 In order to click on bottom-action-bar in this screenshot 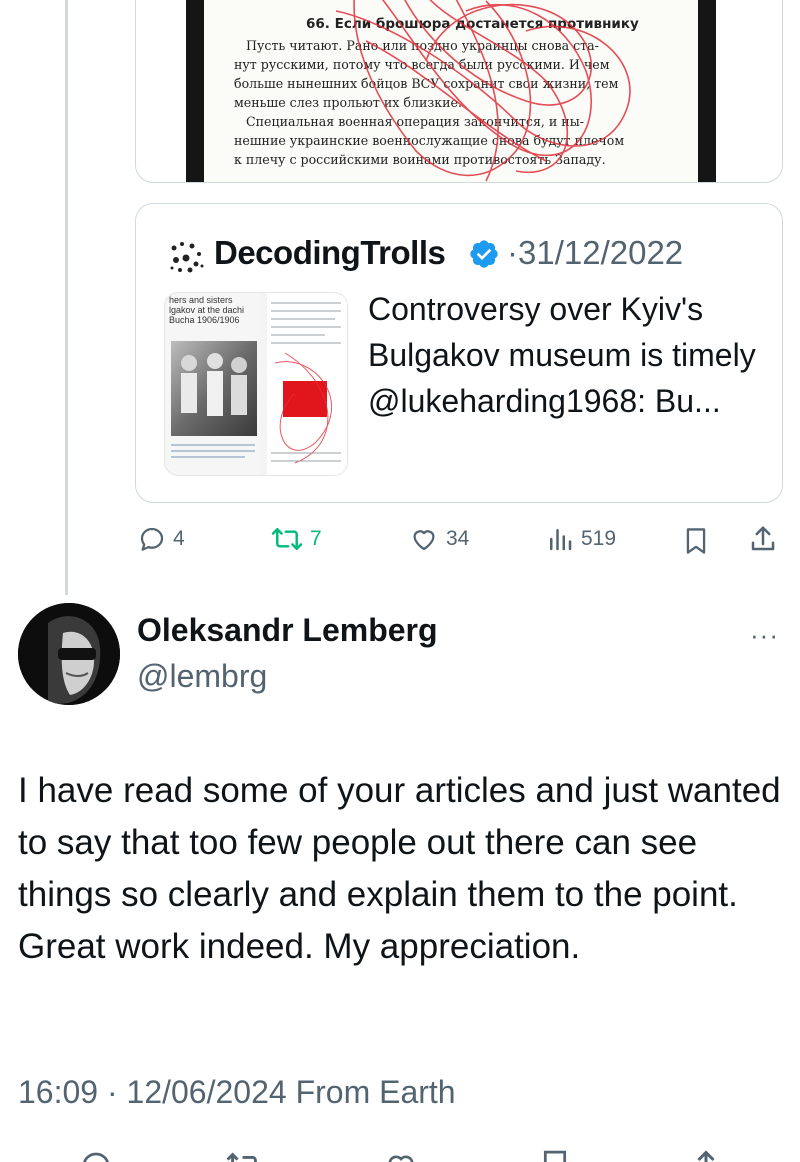, I will do `click(400, 1152)`.